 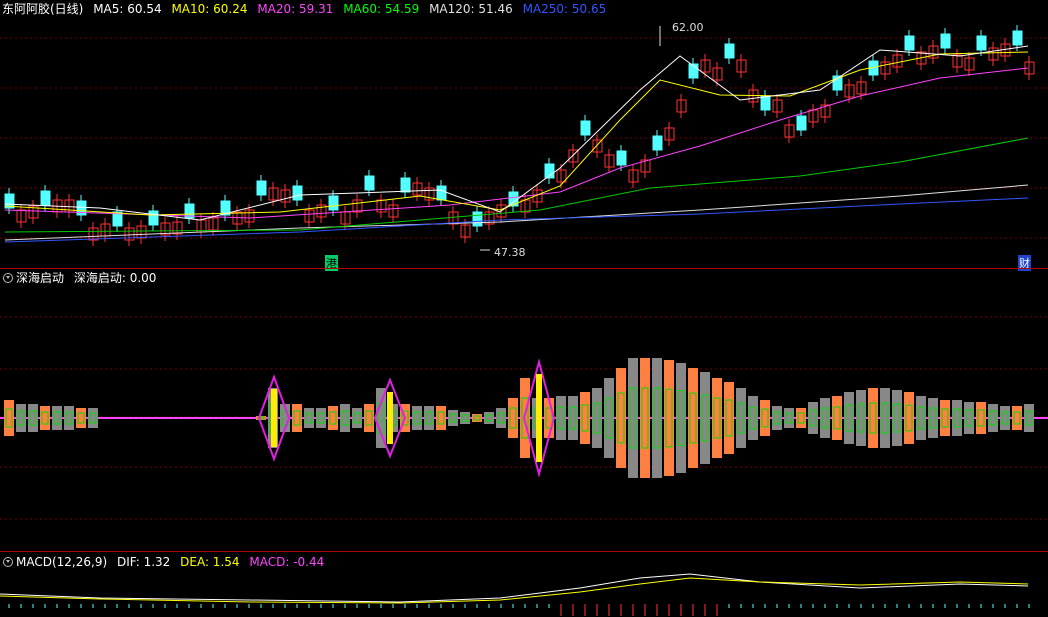 What do you see at coordinates (115, 278) in the screenshot?
I see `indicator-value: 深海启动: 0.00` at bounding box center [115, 278].